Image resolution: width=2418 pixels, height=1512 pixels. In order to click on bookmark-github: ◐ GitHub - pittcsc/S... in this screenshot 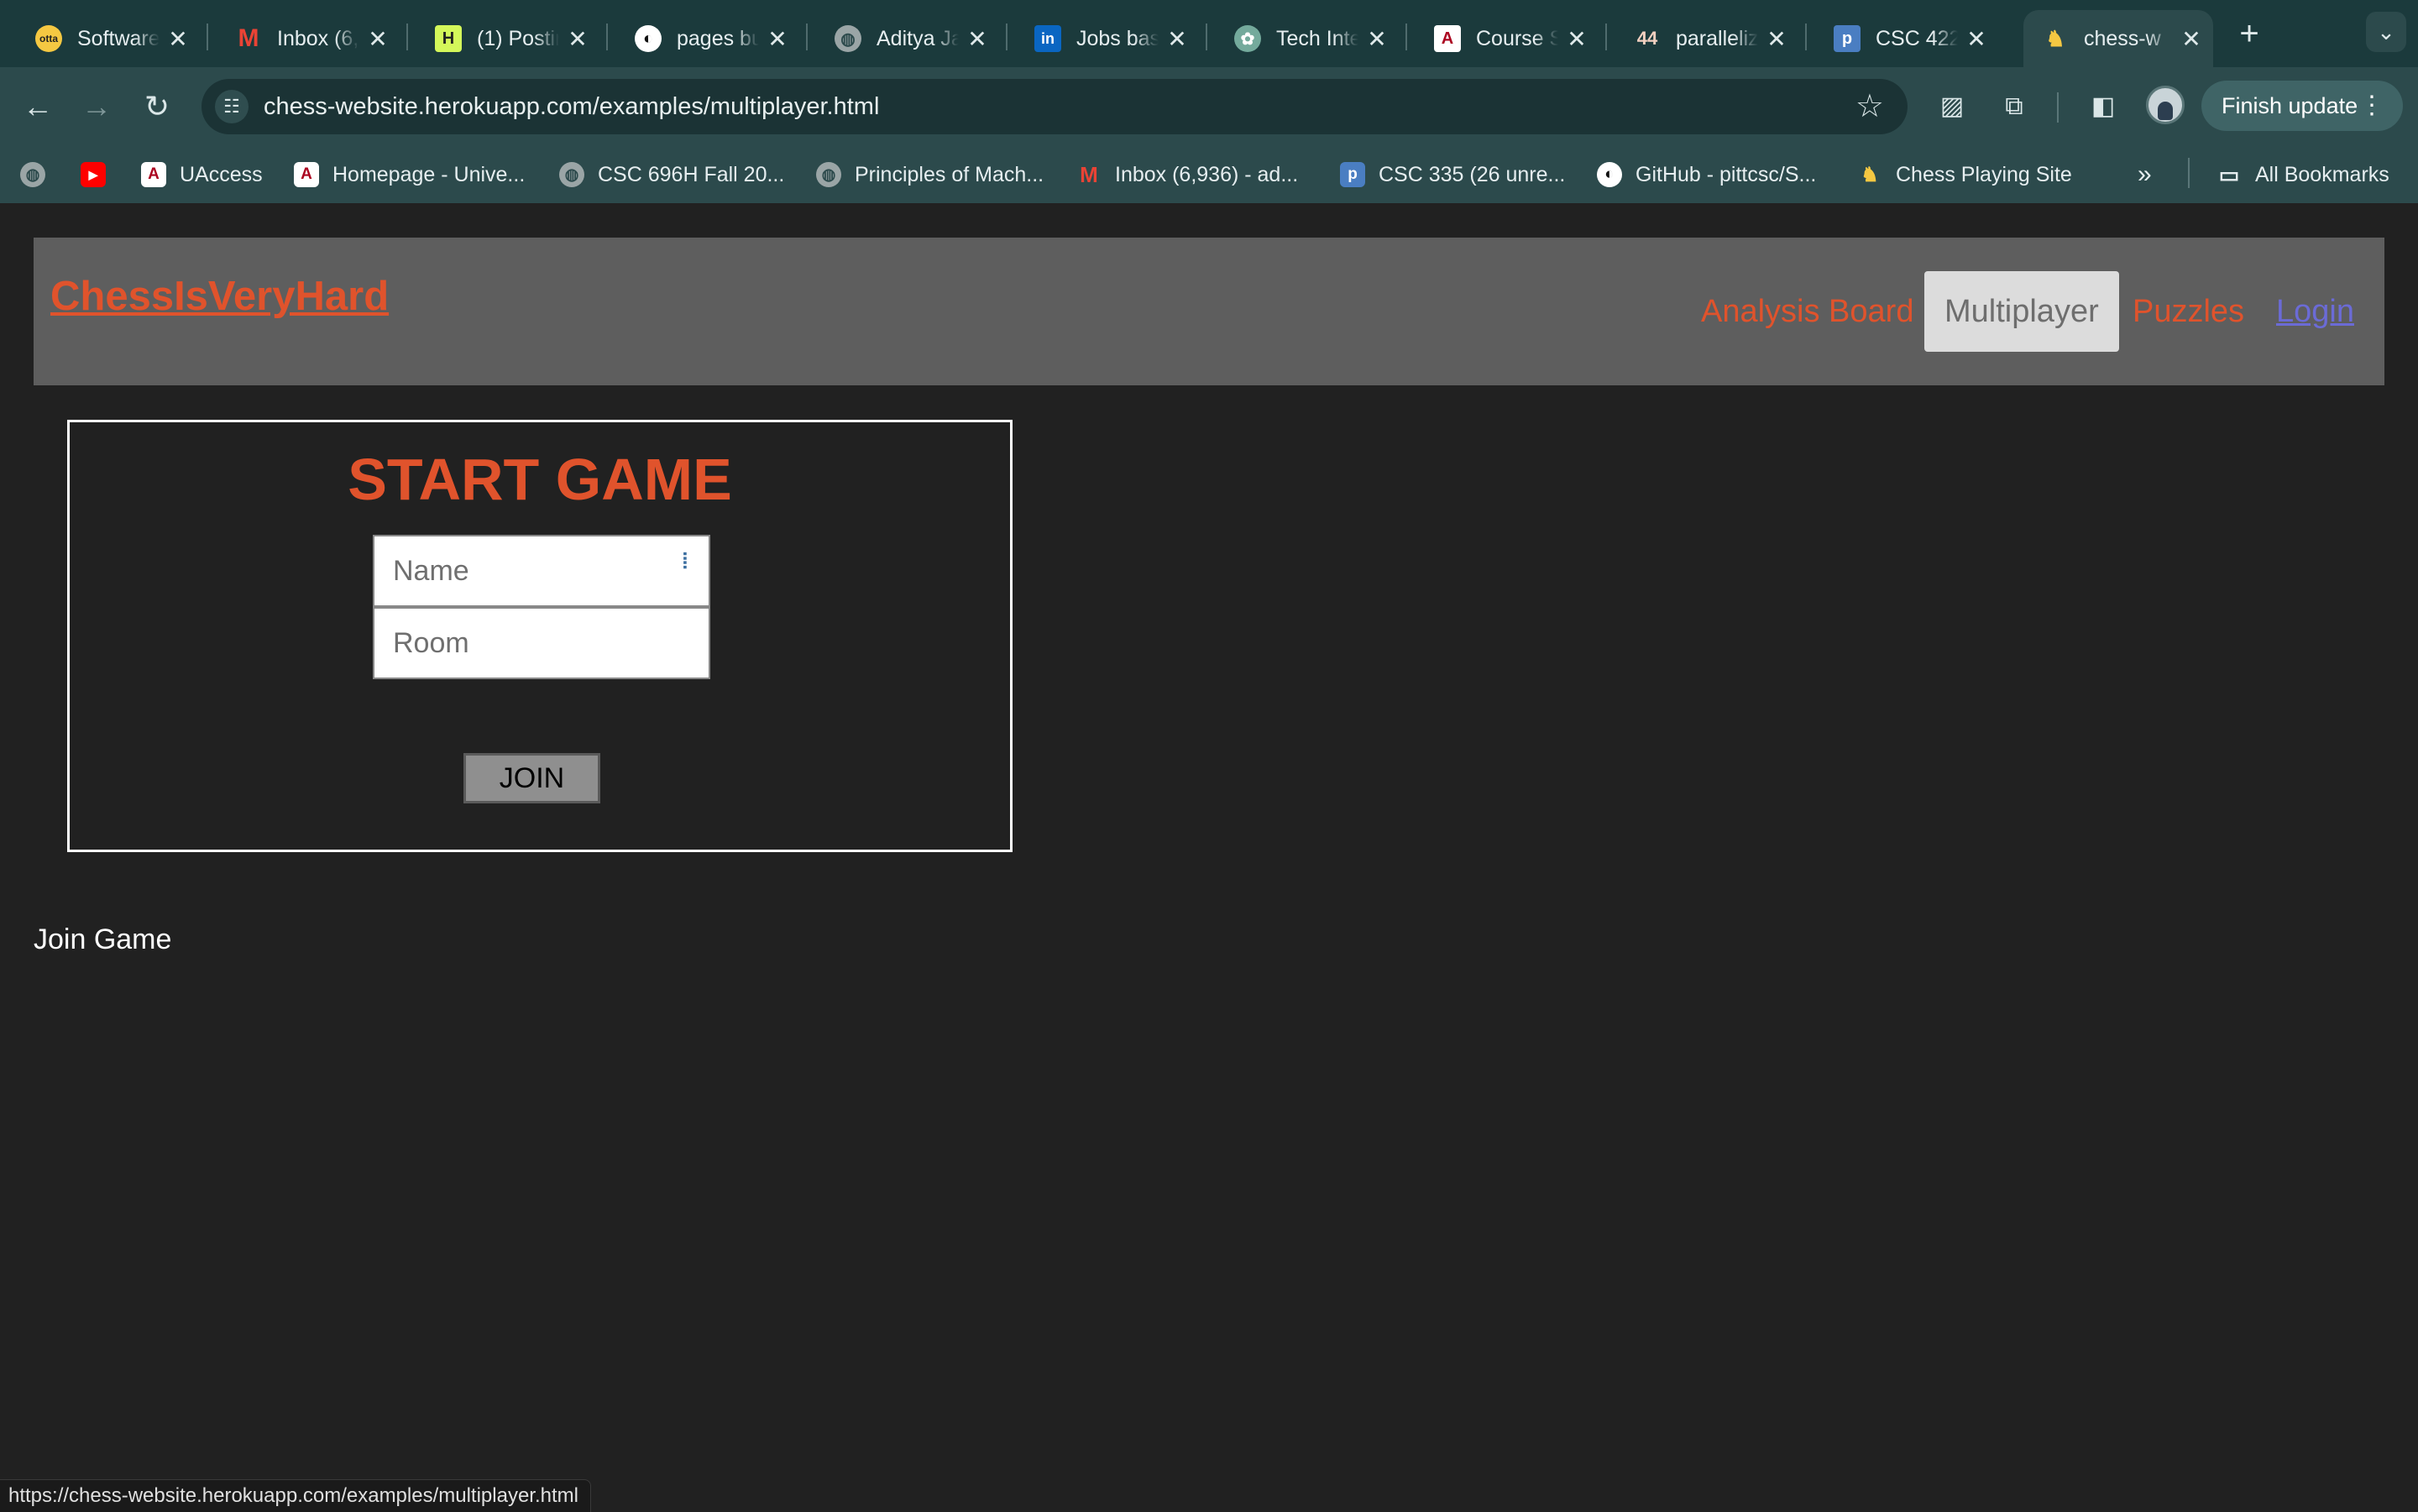, I will do `click(1706, 174)`.